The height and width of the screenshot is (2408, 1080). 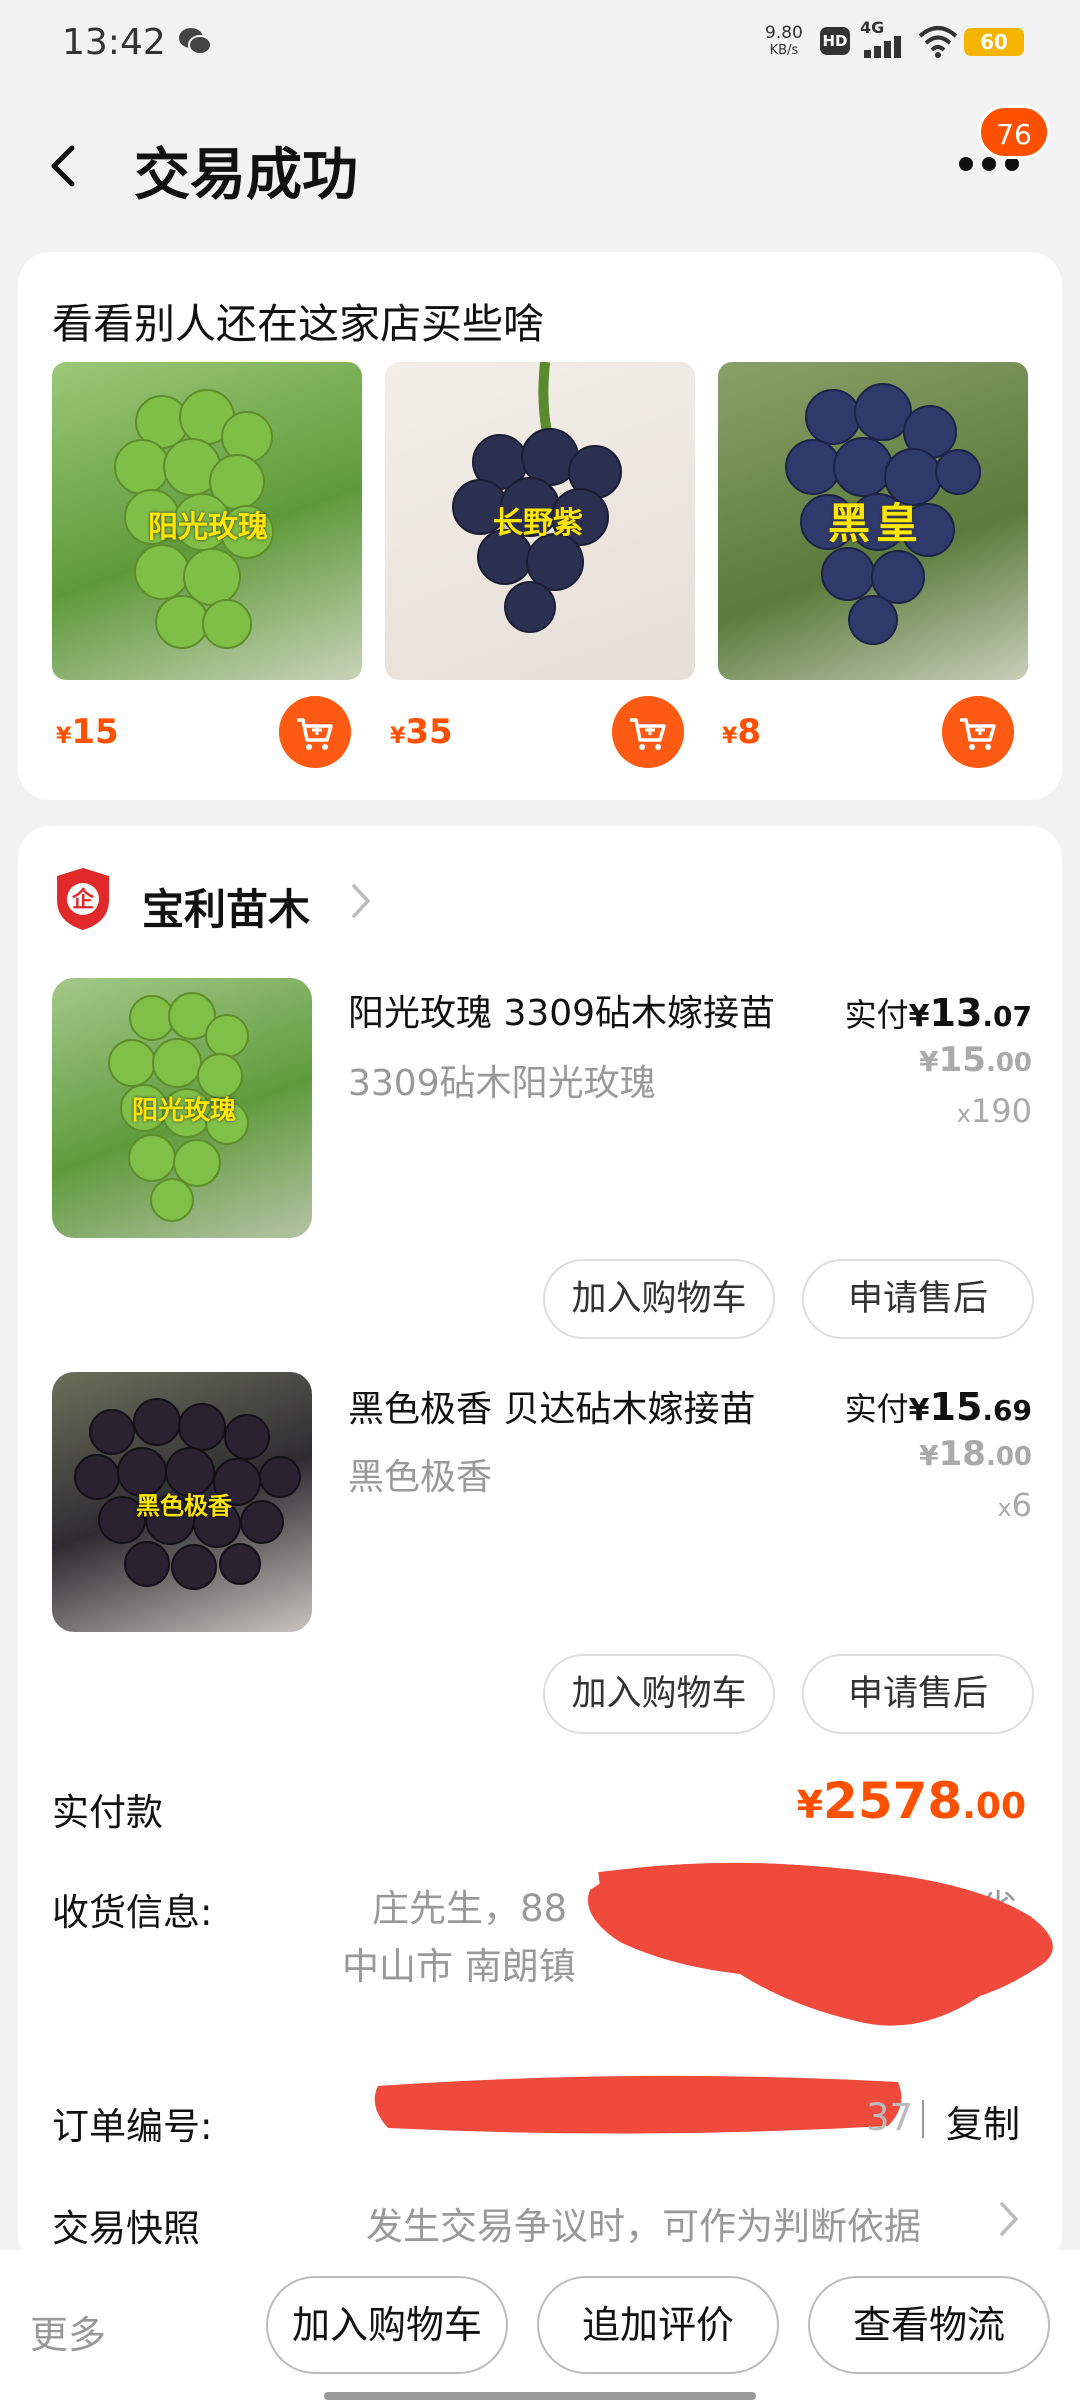 What do you see at coordinates (872, 27) in the screenshot?
I see `network-type: 4G` at bounding box center [872, 27].